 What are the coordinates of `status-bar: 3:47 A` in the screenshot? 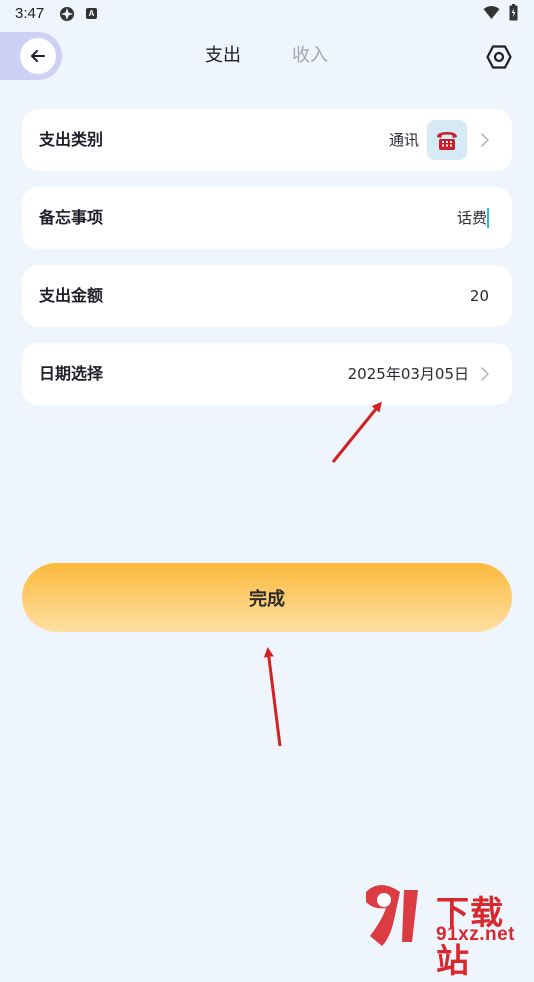 It's located at (267, 14).